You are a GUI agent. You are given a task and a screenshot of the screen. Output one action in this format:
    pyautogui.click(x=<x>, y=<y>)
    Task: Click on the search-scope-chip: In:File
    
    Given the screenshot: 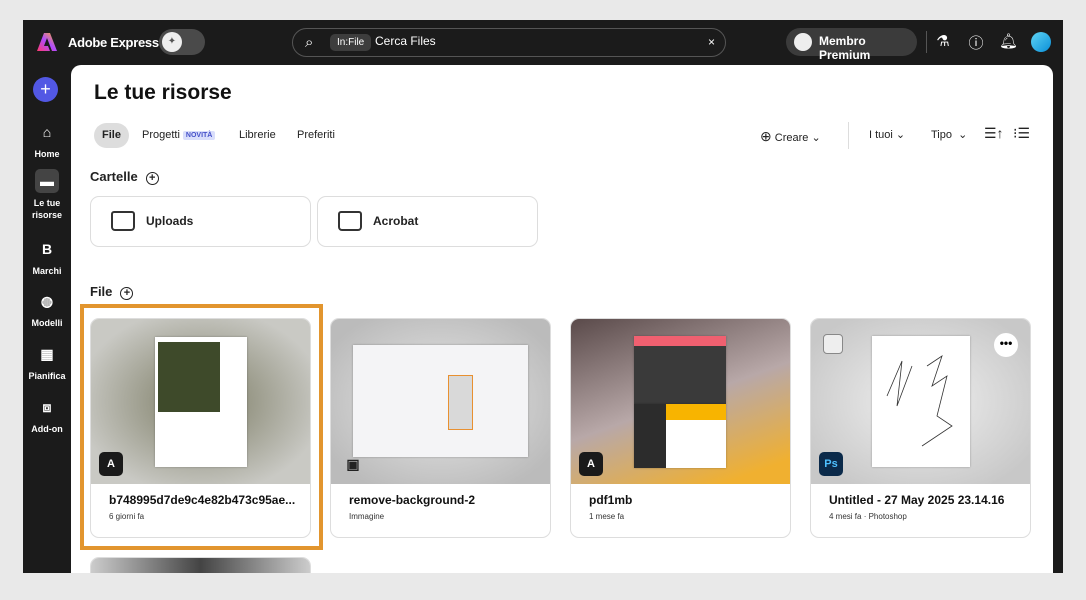 What is the action you would take?
    pyautogui.click(x=351, y=42)
    